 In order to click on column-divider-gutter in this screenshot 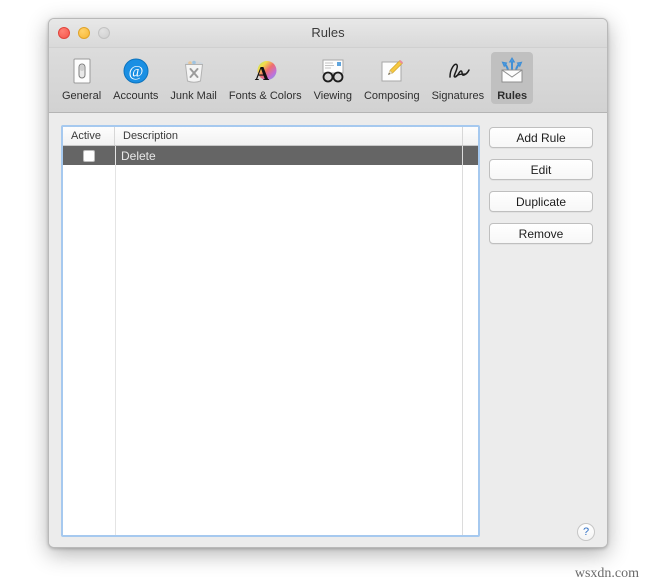, I will do `click(462, 340)`.